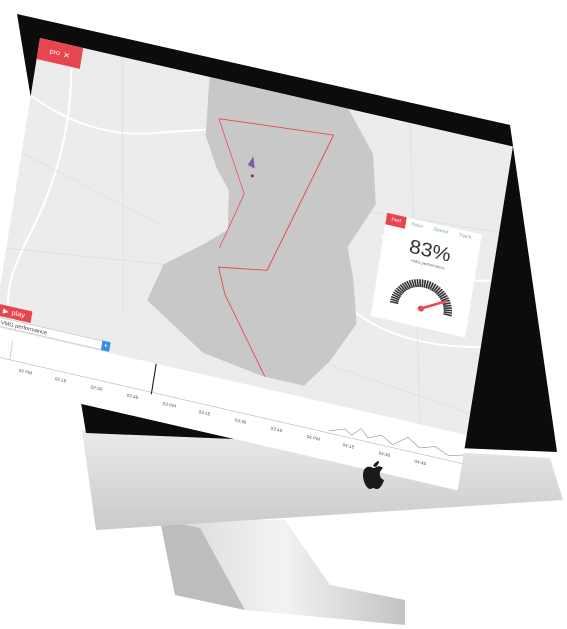  Describe the element at coordinates (66, 55) in the screenshot. I see `fullscreen-icon: ✕` at that location.